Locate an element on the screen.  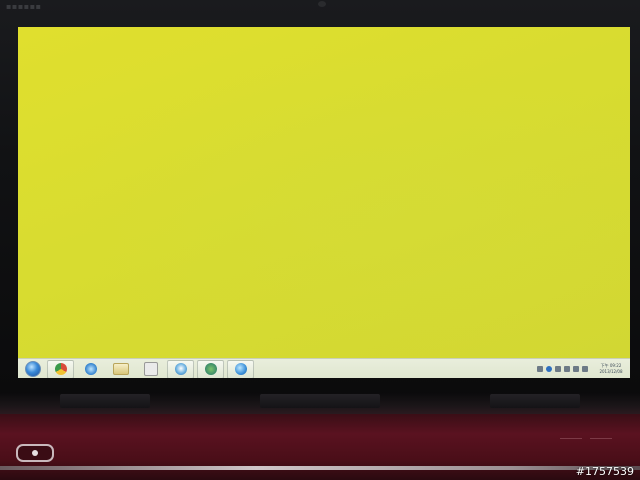
globe-icon is located at coordinates (240, 369).